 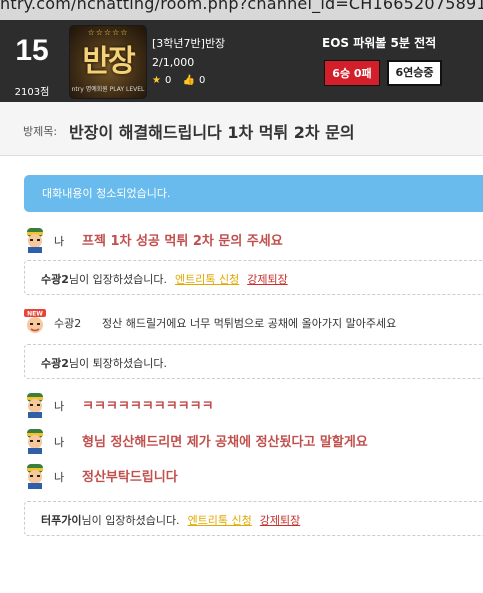 I want to click on logo-text: 반장, so click(x=108, y=61).